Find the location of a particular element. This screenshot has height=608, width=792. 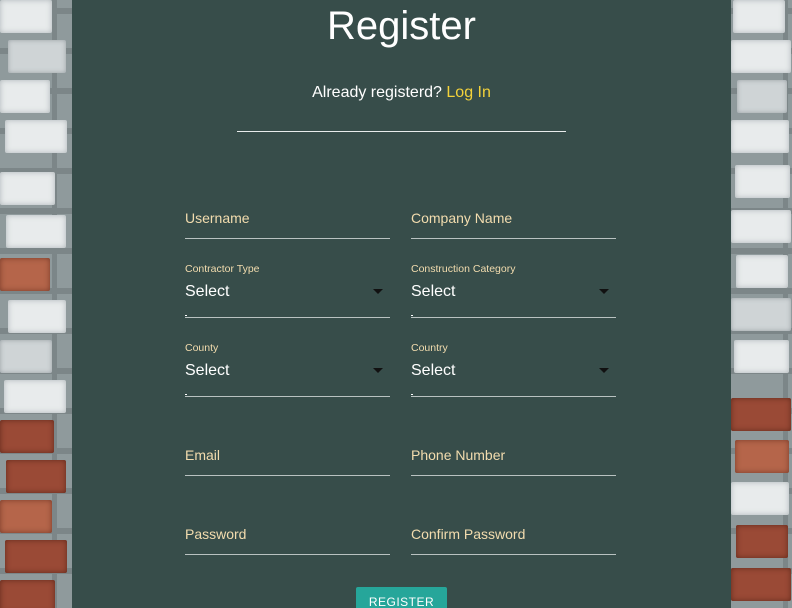

login-prompt-text: Already registerd? is located at coordinates (377, 92).